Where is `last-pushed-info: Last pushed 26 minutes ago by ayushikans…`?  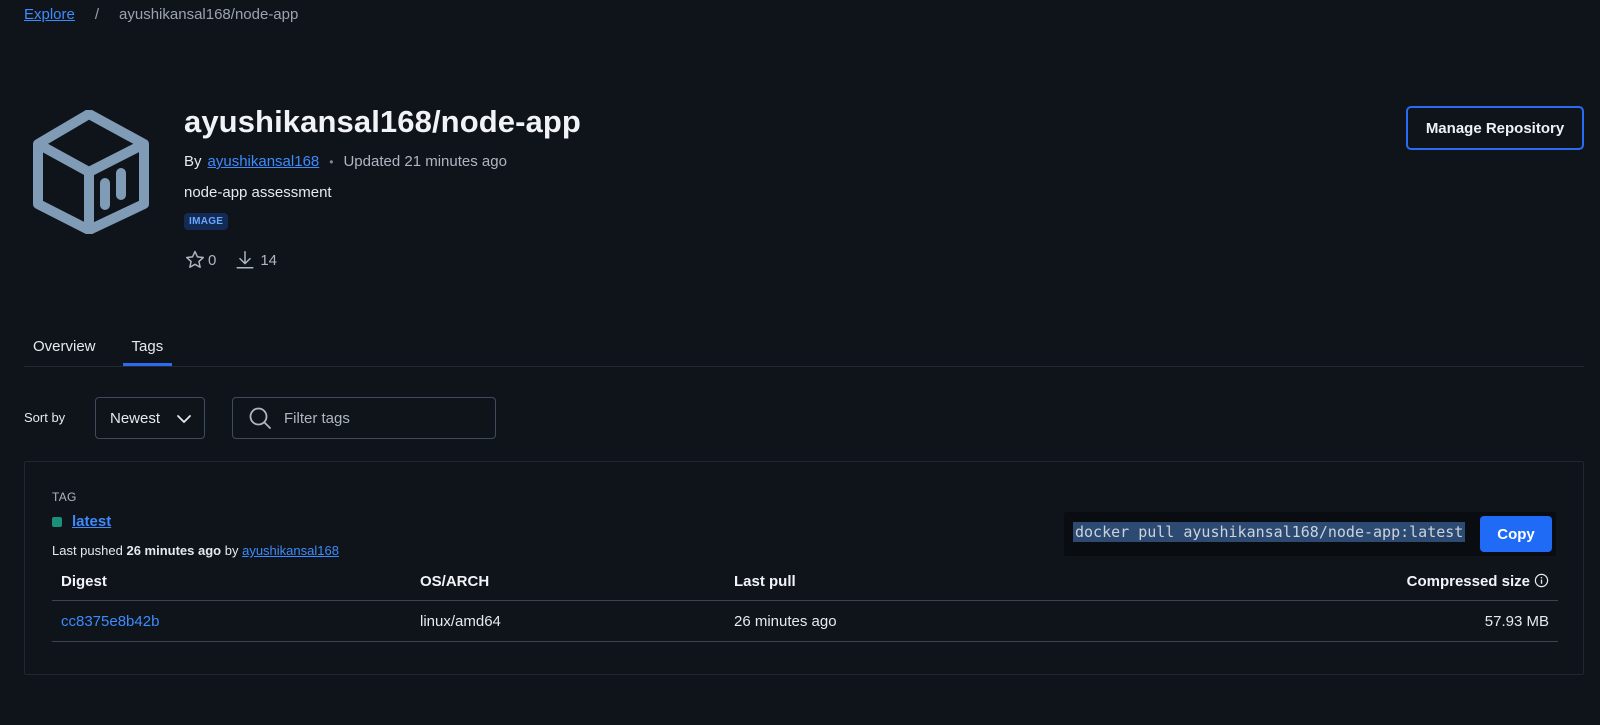 last-pushed-info: Last pushed 26 minutes ago by ayushikans… is located at coordinates (195, 550).